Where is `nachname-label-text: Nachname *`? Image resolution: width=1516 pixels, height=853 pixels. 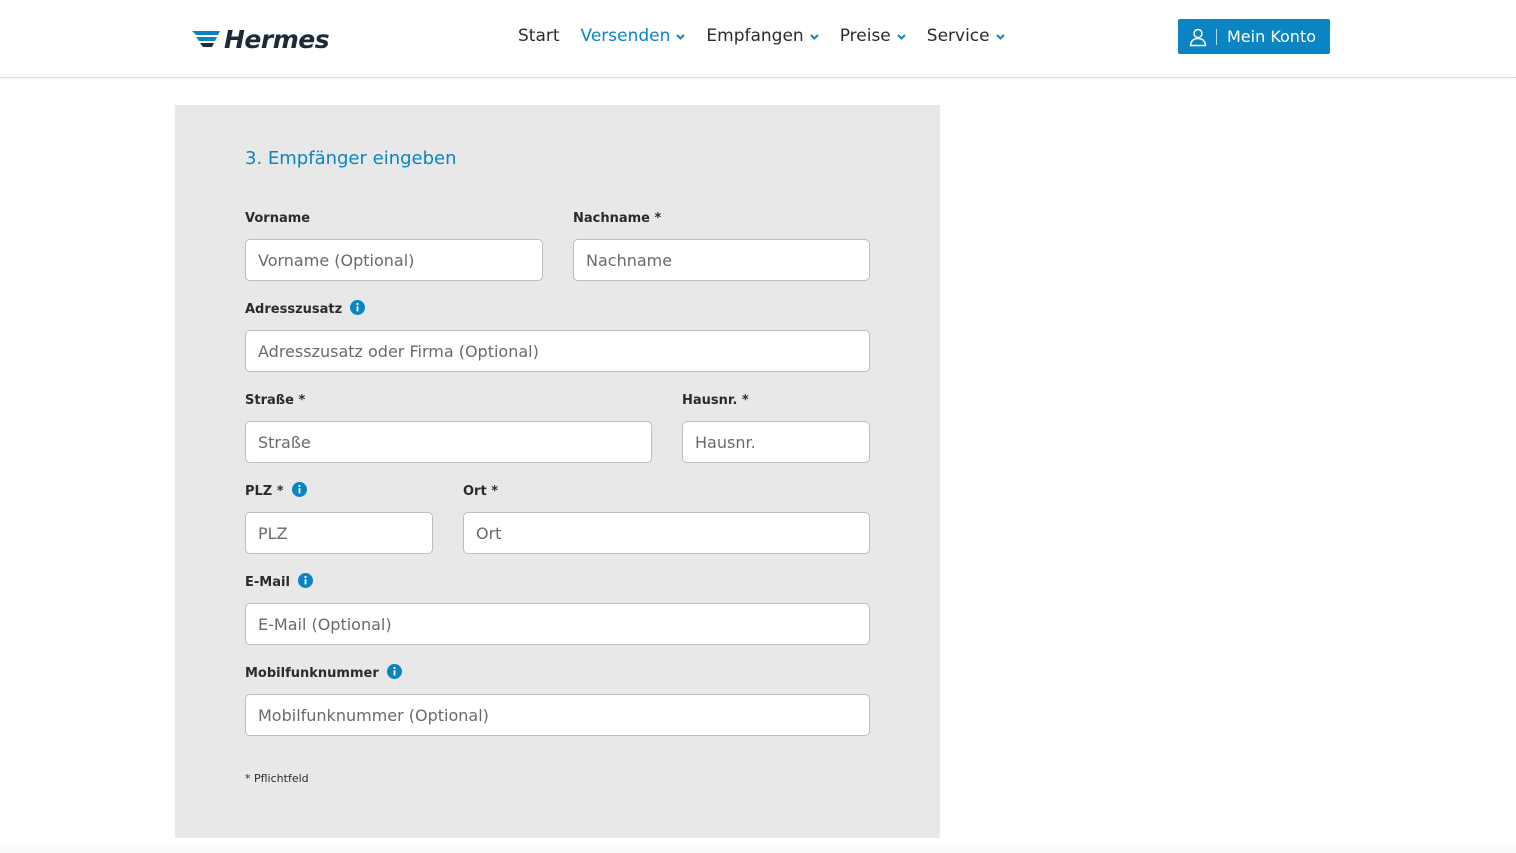
nachname-label-text: Nachname * is located at coordinates (617, 218).